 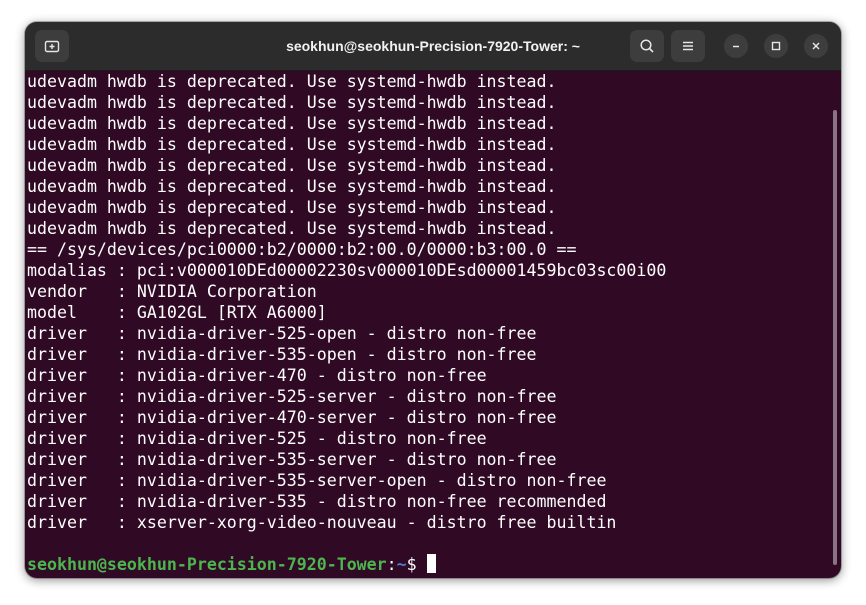 I want to click on prompt-symbol: $, so click(x=416, y=564).